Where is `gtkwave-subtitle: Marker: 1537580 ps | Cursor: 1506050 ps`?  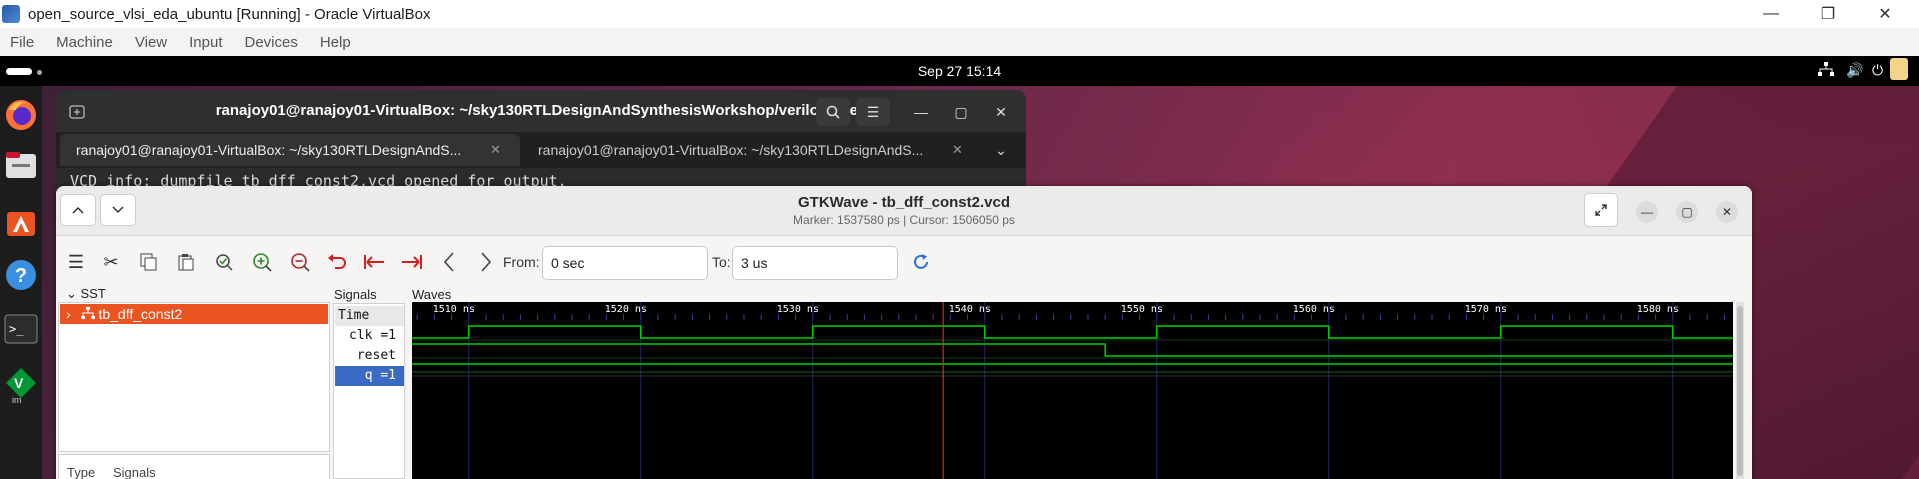 gtkwave-subtitle: Marker: 1537580 ps | Cursor: 1506050 ps is located at coordinates (904, 220).